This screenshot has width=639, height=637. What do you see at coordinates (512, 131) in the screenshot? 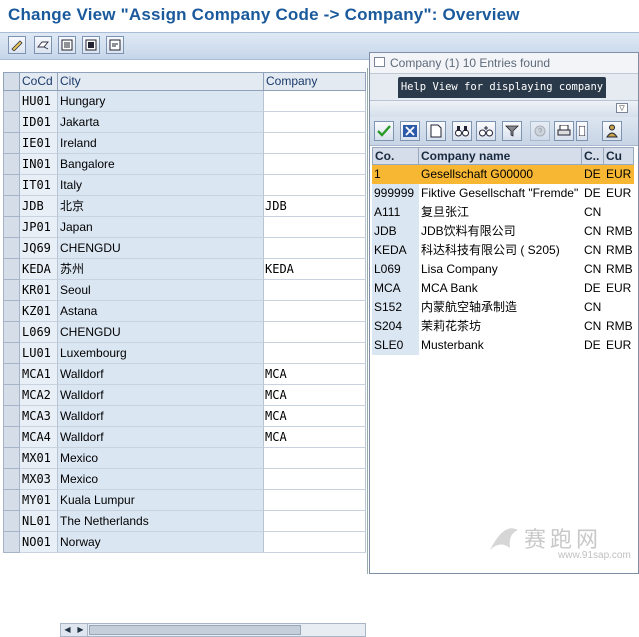
I see `filter-icon` at bounding box center [512, 131].